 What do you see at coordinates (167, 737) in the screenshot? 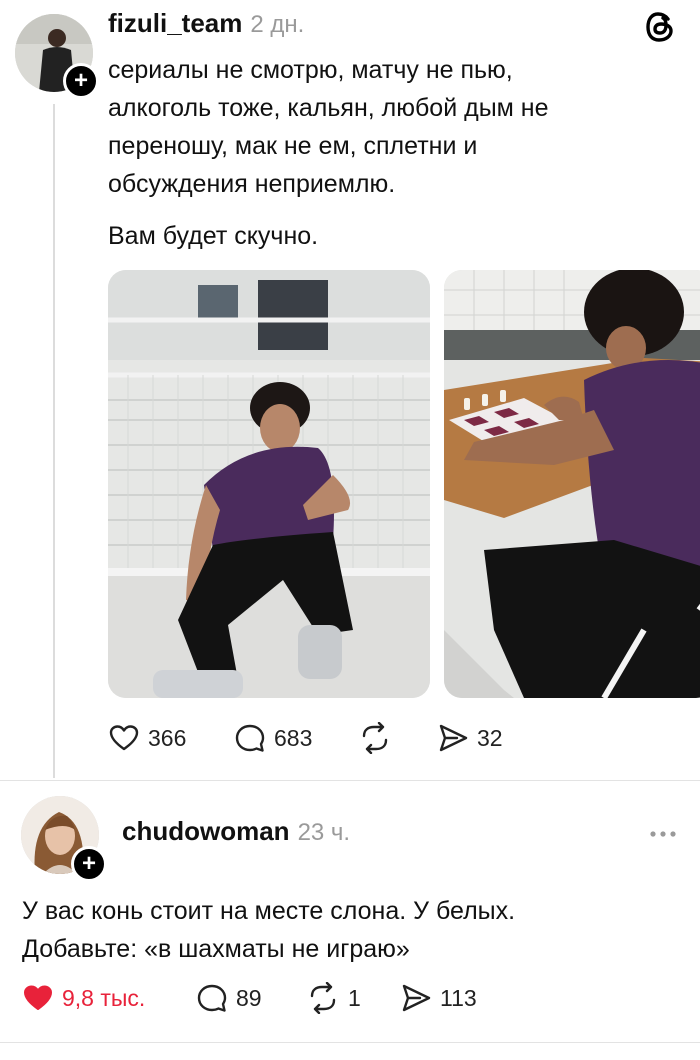
I see `like-count: 366` at bounding box center [167, 737].